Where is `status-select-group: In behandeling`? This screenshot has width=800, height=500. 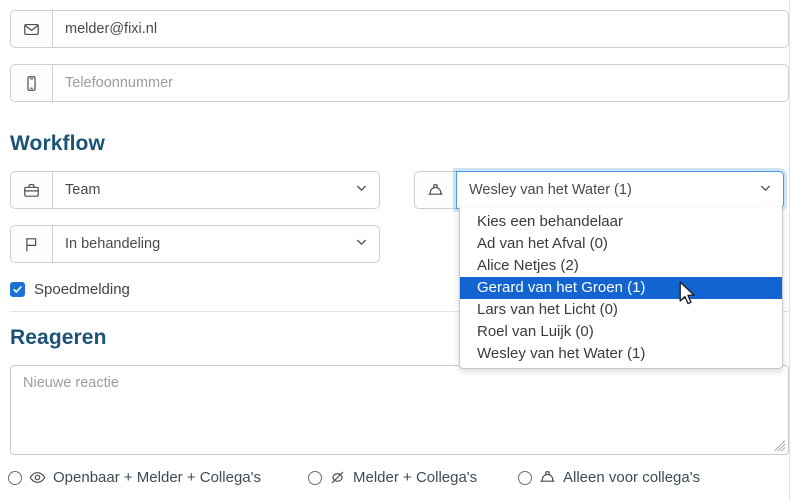
status-select-group: In behandeling is located at coordinates (195, 244).